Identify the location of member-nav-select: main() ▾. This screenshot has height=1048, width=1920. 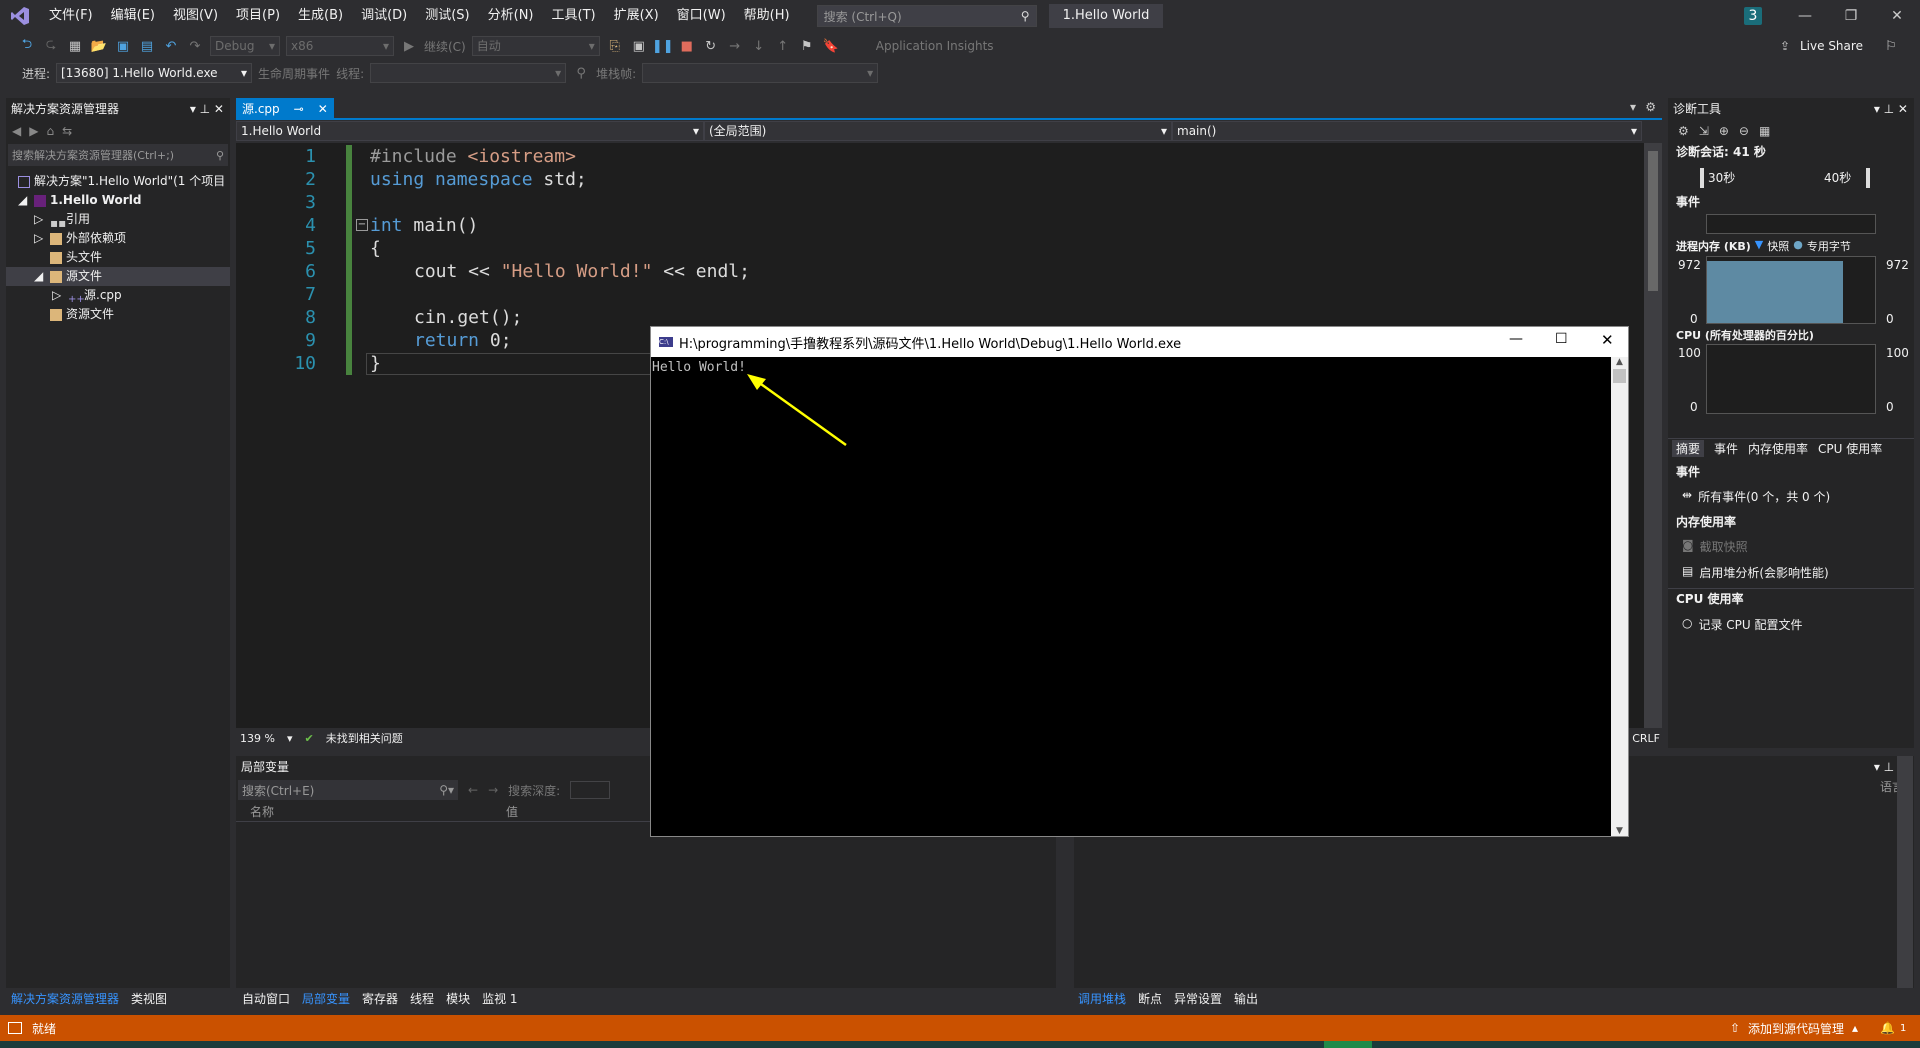
(1407, 131).